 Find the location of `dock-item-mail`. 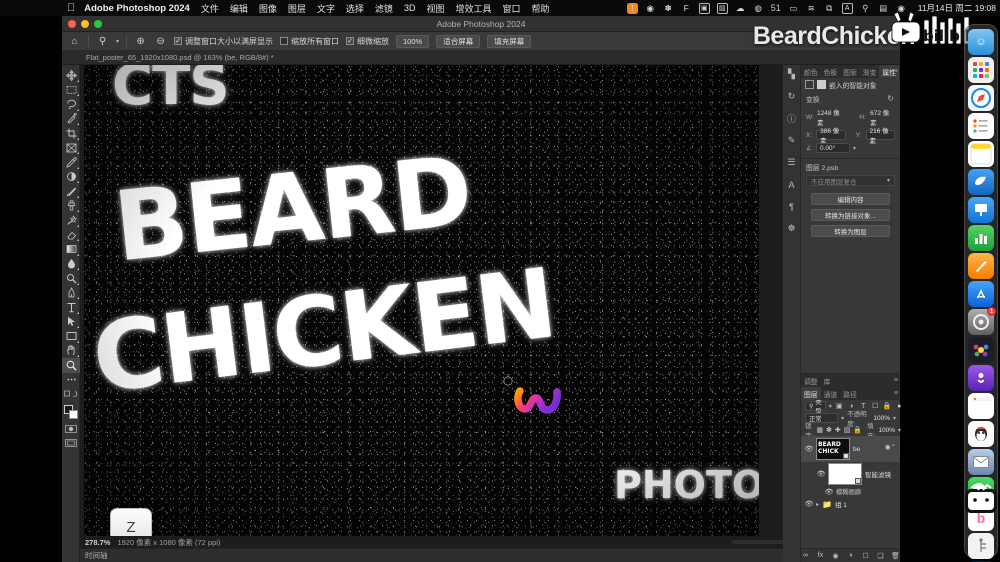

dock-item-mail is located at coordinates (981, 462).